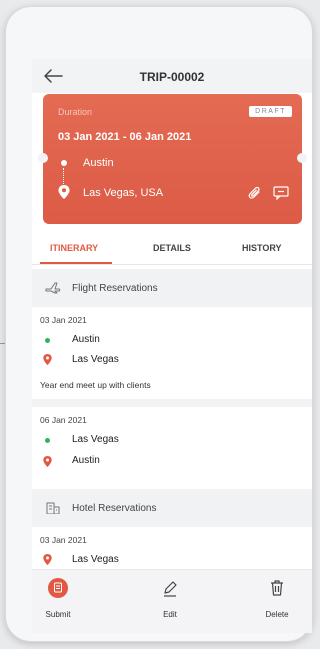  Describe the element at coordinates (172, 447) in the screenshot. I see `flight-reservation-card: 06 Jan 2021 Las Vegas Austin` at that location.